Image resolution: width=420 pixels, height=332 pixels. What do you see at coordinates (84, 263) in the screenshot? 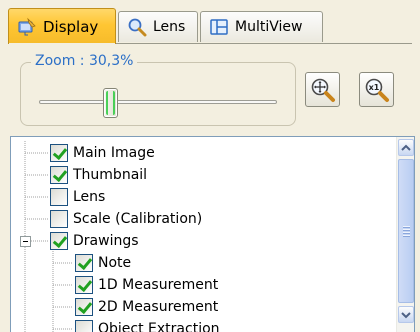
I see `checkbox-note` at bounding box center [84, 263].